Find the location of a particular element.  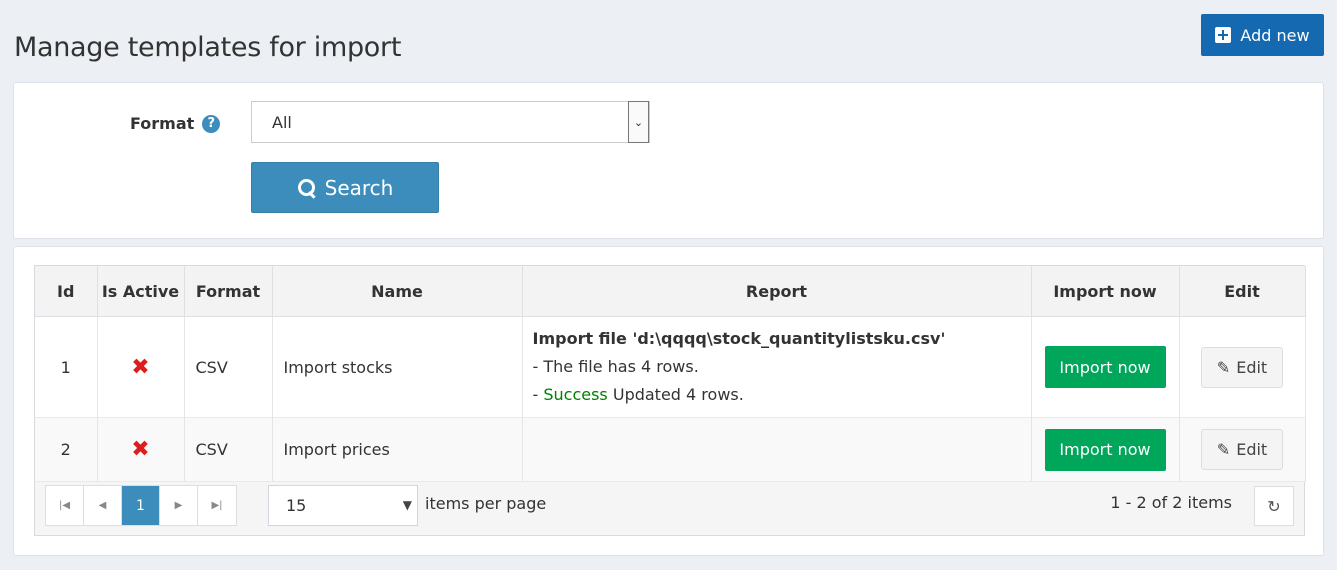

page-title: Manage templates for import is located at coordinates (208, 48).